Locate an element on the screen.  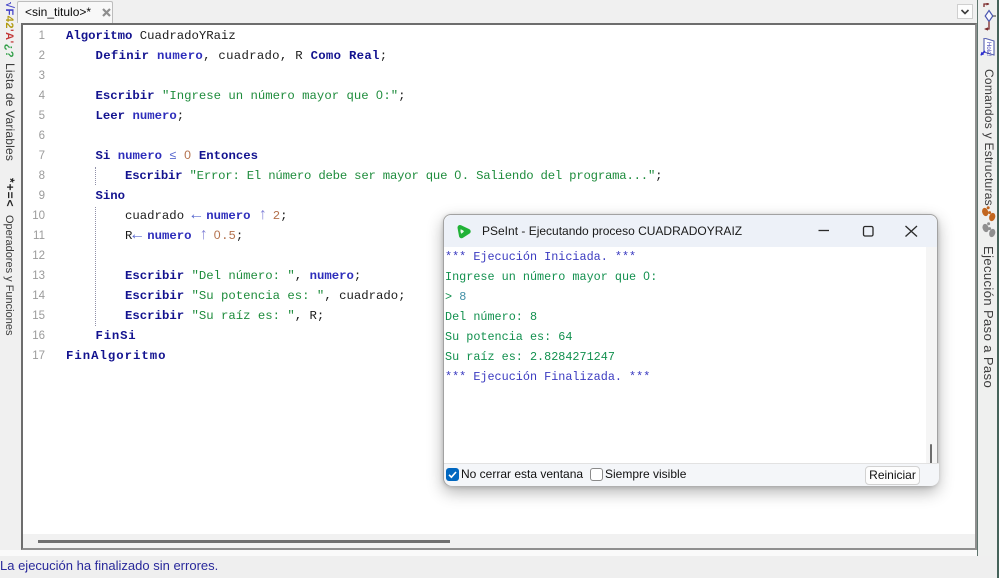
svg-text: Hola! is located at coordinates (988, 49).